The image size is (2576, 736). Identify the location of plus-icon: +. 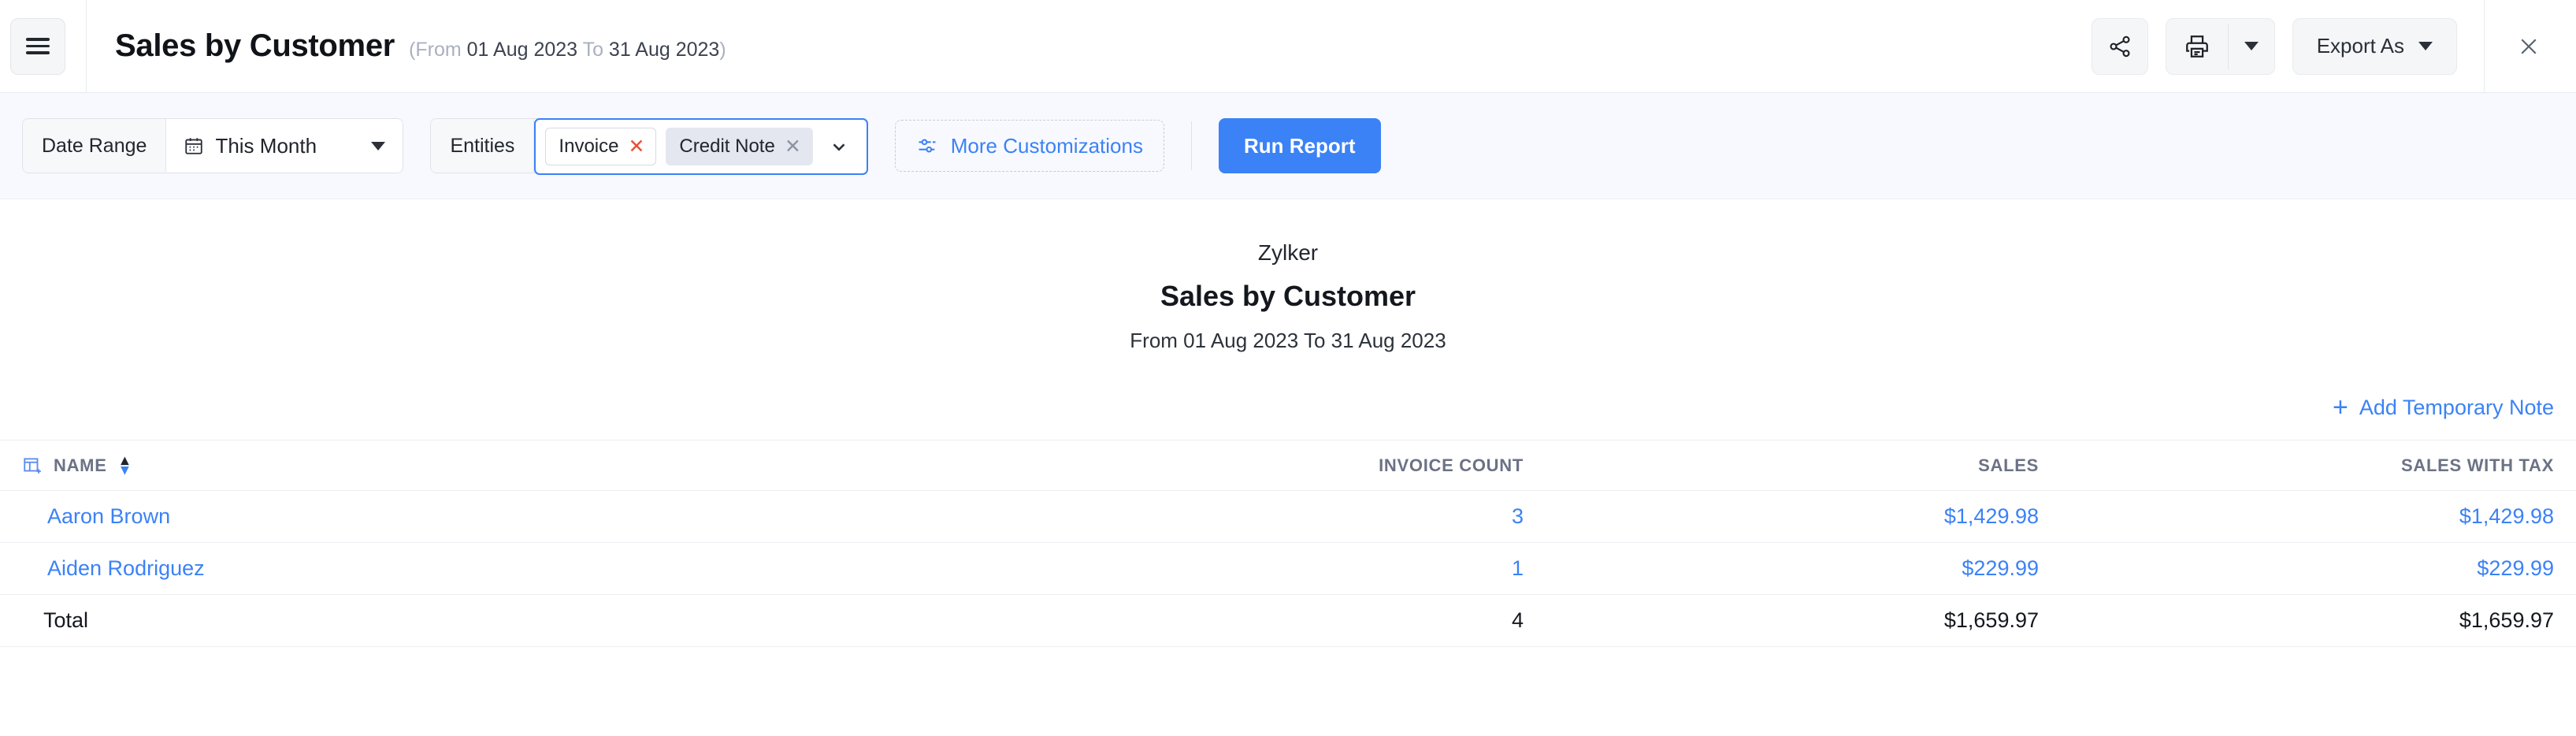
(2340, 407).